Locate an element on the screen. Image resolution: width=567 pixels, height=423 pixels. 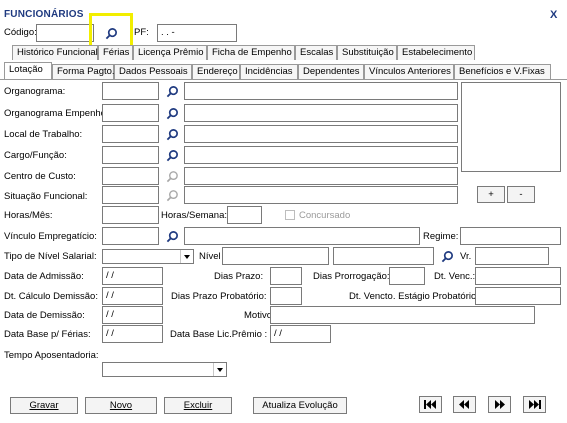
vinculo-search-icon is located at coordinates (172, 236).